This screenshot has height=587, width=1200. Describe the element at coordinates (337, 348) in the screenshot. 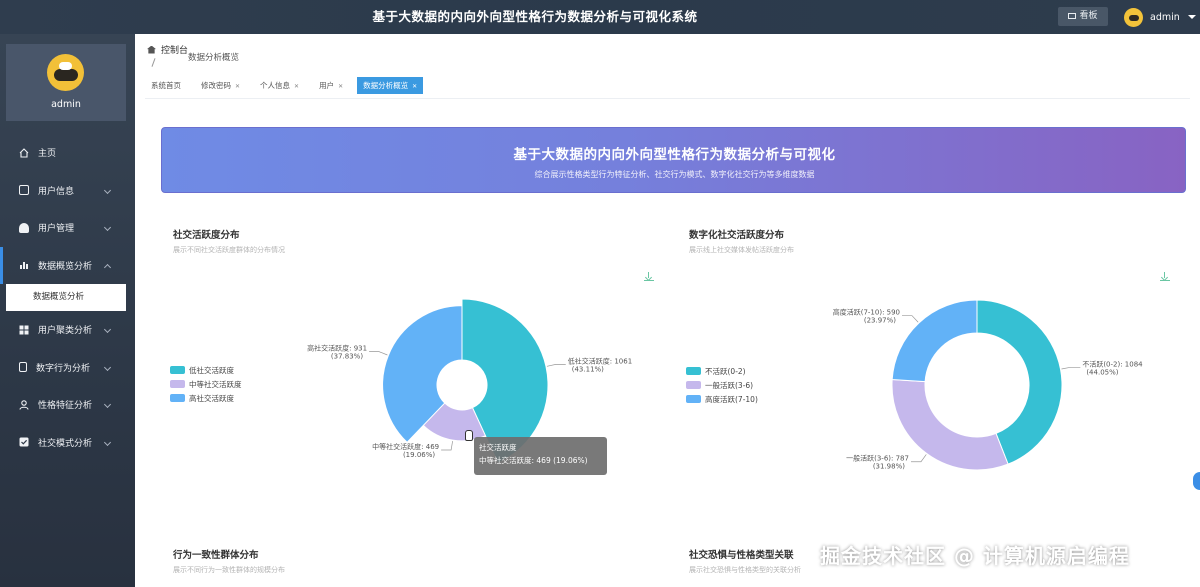

I see `data-label: 高社交活跃度: 931` at that location.